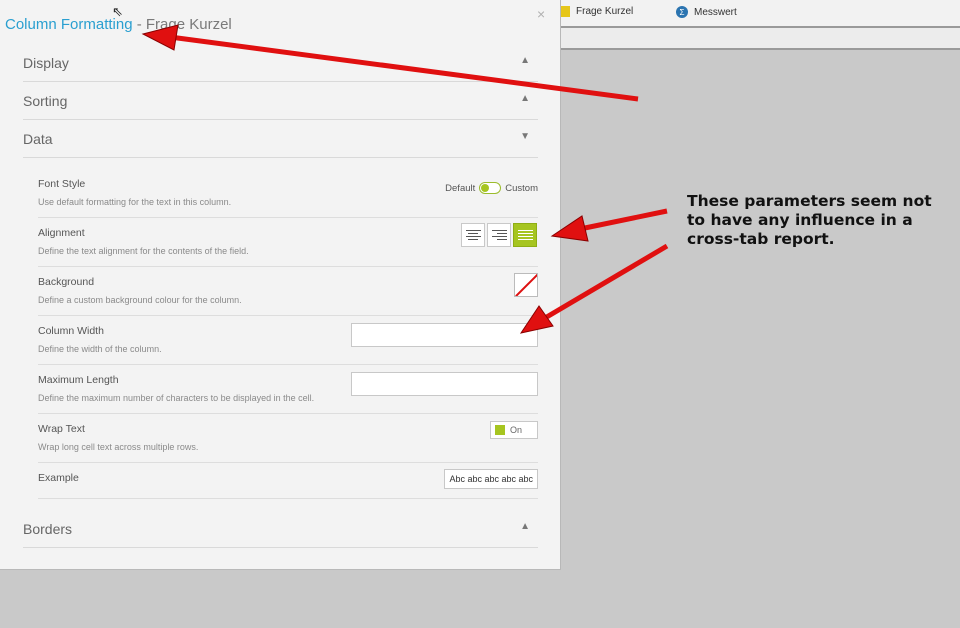  What do you see at coordinates (606, 282) in the screenshot?
I see `arrow-to-width` at bounding box center [606, 282].